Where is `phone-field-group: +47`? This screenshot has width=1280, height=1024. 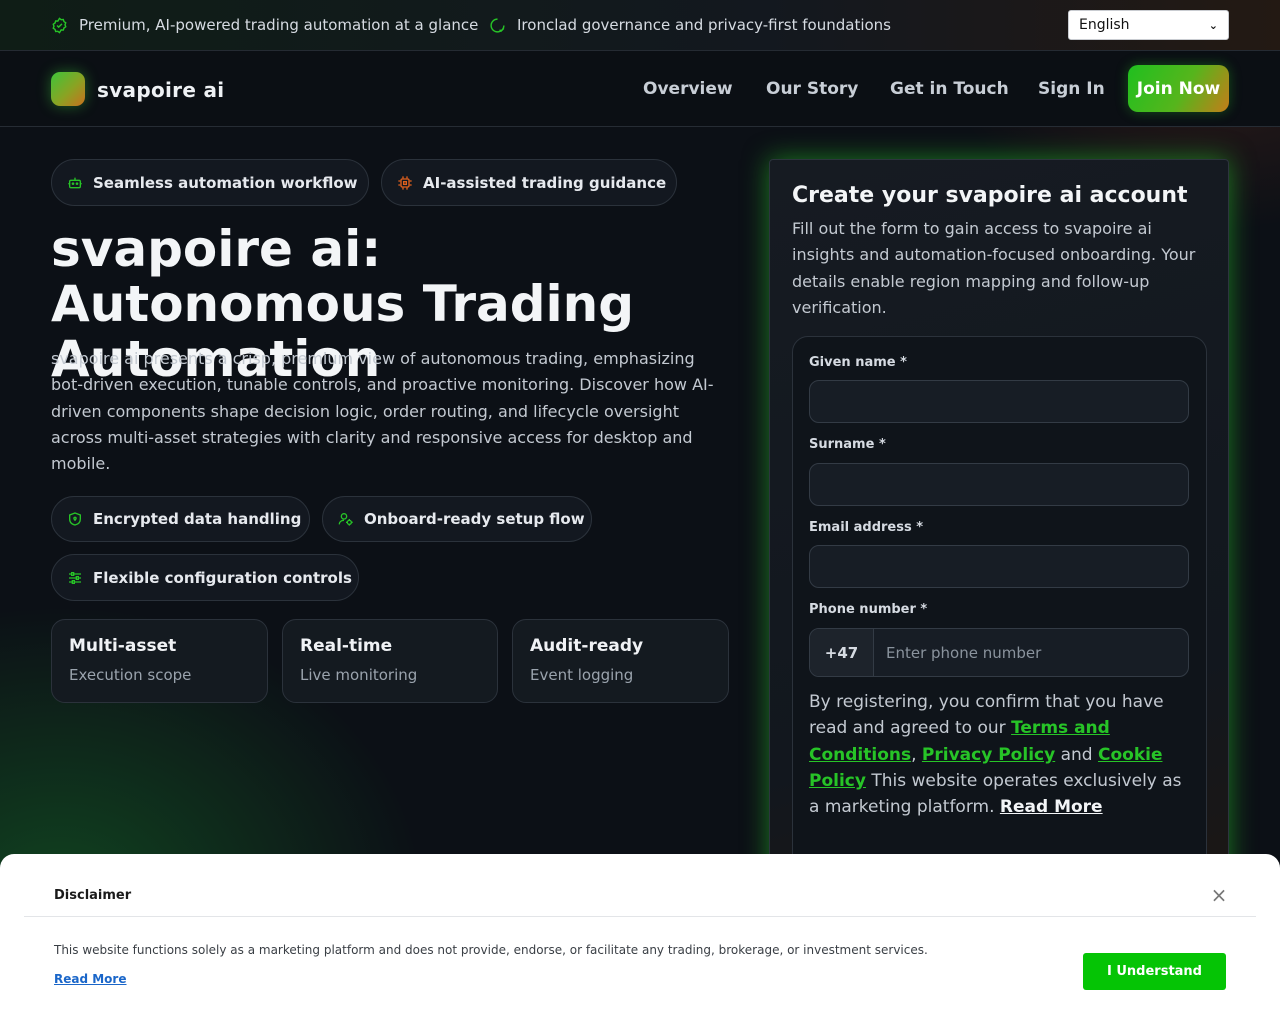 phone-field-group: +47 is located at coordinates (999, 652).